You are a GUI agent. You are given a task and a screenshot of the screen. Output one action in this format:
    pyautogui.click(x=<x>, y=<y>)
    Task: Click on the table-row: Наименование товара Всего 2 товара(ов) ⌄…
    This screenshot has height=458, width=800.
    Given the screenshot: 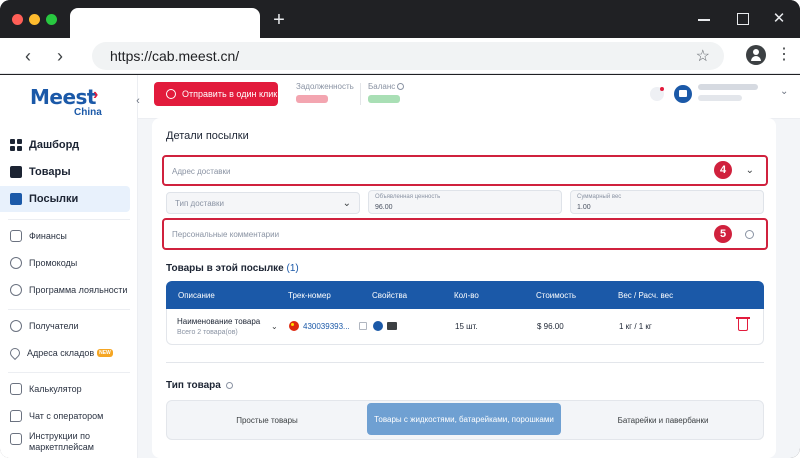 What is the action you would take?
    pyautogui.click(x=465, y=327)
    